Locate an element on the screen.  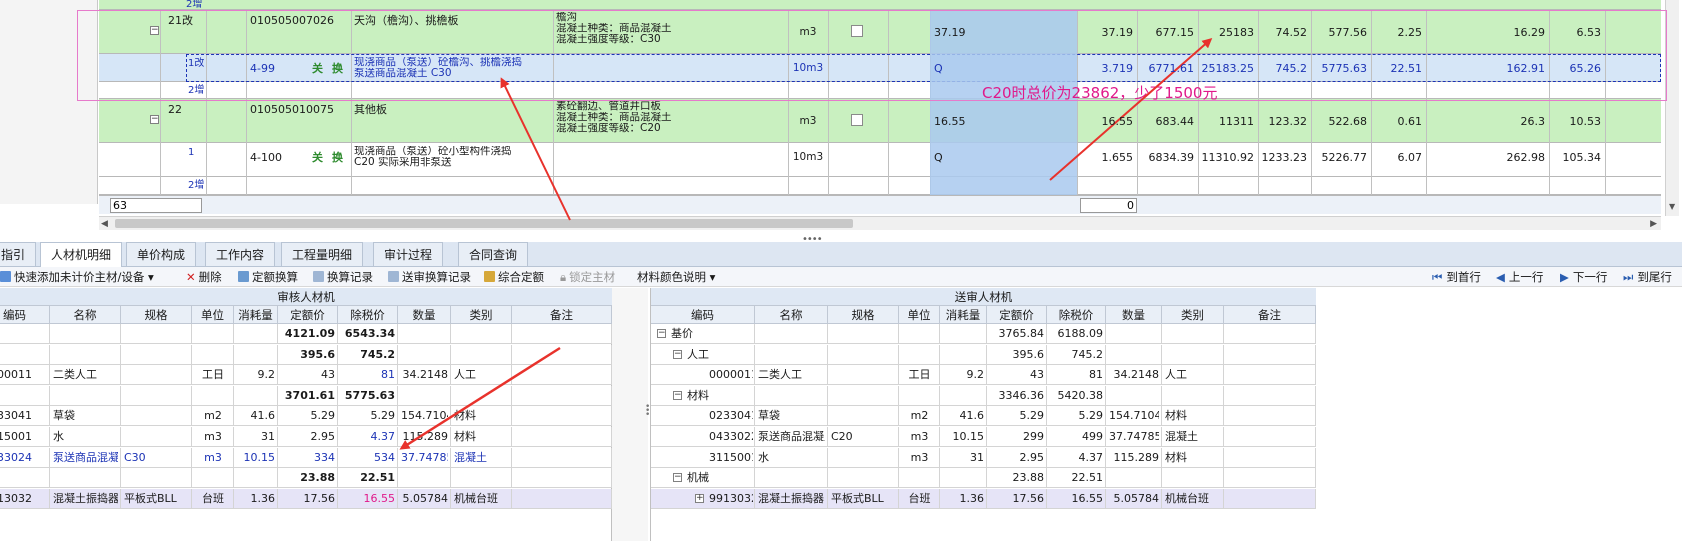
tool-convert-log-button: 换算记录 is located at coordinates (343, 277).